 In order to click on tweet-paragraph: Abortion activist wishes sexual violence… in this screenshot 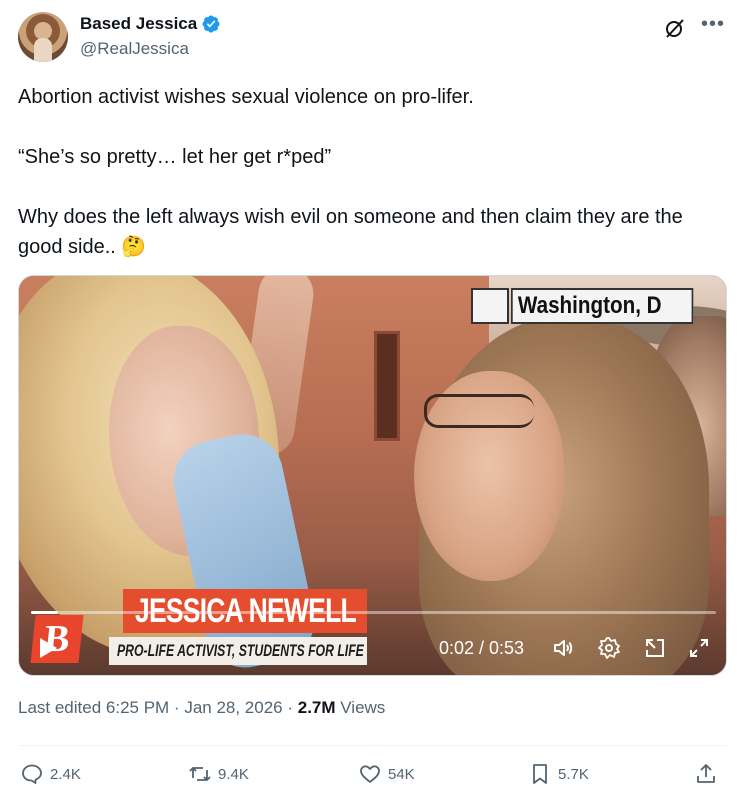, I will do `click(246, 97)`.